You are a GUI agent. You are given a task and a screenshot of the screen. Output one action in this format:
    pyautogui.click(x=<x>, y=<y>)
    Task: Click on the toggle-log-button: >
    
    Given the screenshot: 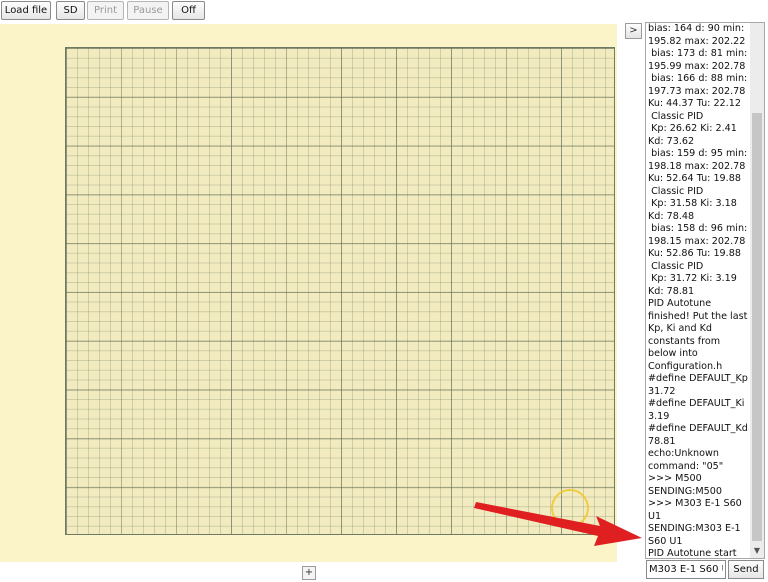 What is the action you would take?
    pyautogui.click(x=633, y=31)
    